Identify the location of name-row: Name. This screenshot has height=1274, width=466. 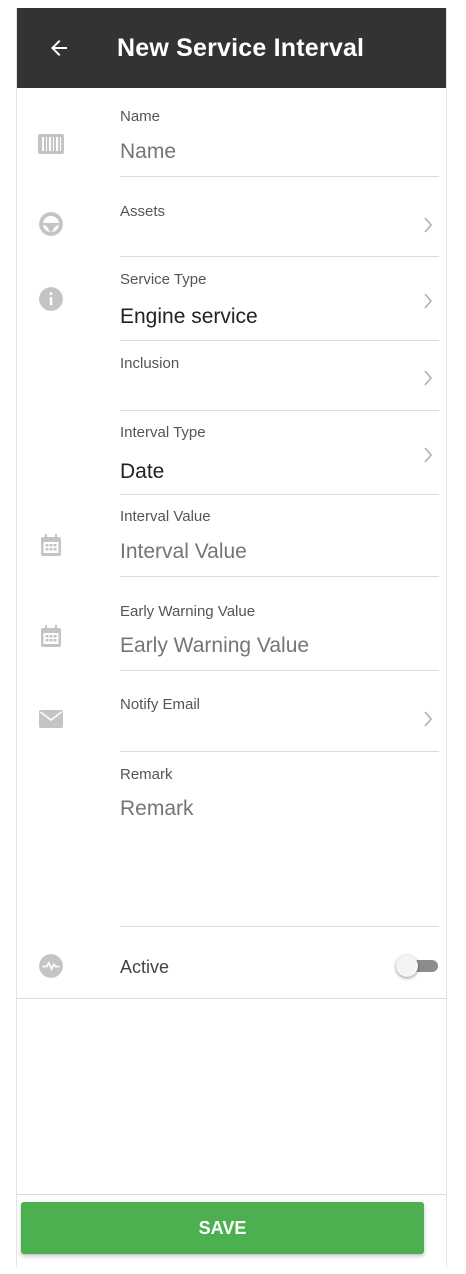
(231, 137).